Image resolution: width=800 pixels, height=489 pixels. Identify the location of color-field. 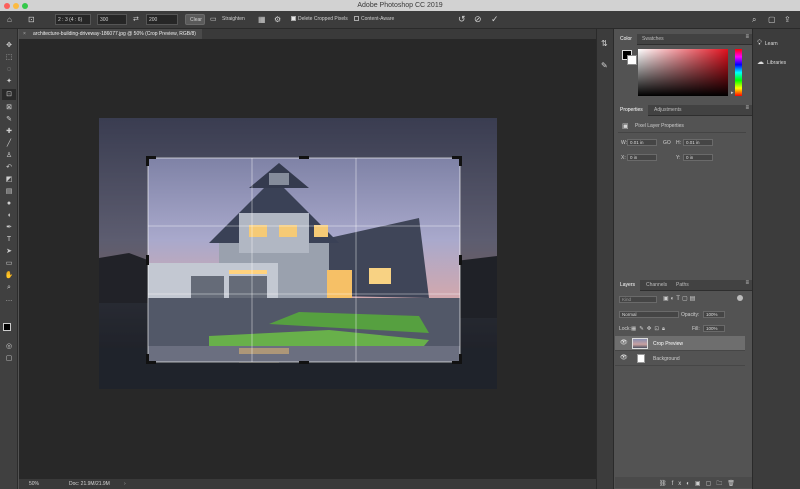
(683, 72).